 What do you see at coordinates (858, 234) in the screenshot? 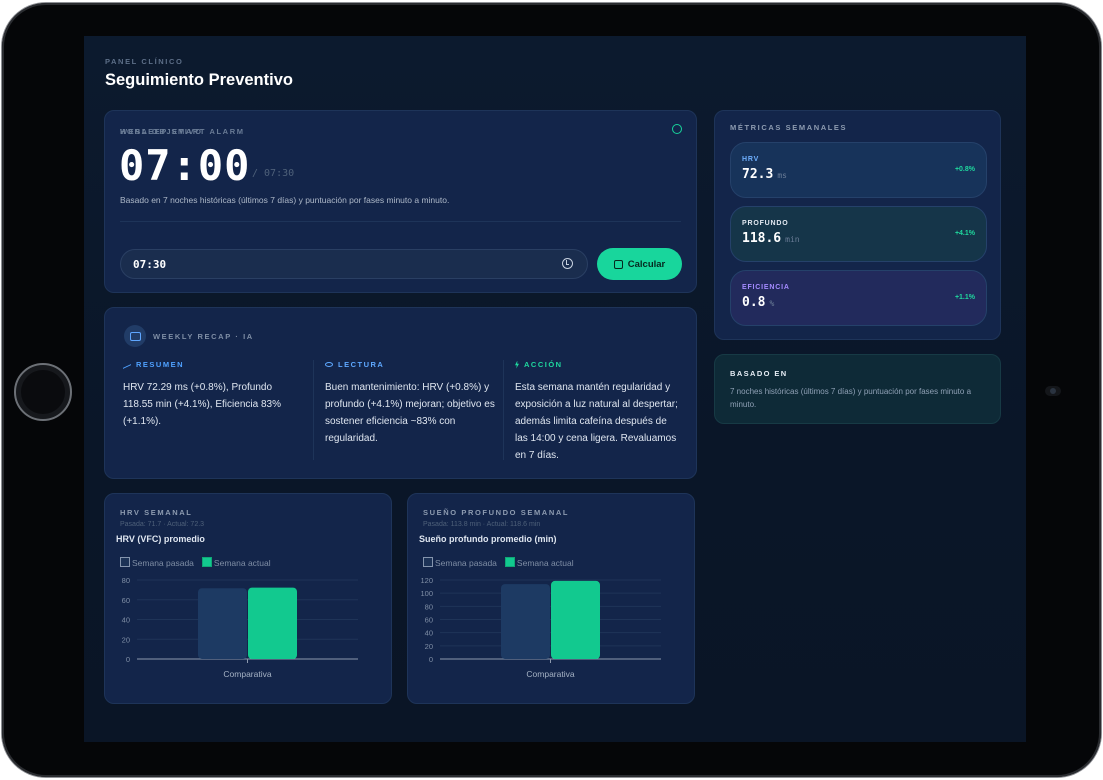
I see `metric-deep-sleep: PROFUNDO 118.6 min +4.1%` at bounding box center [858, 234].